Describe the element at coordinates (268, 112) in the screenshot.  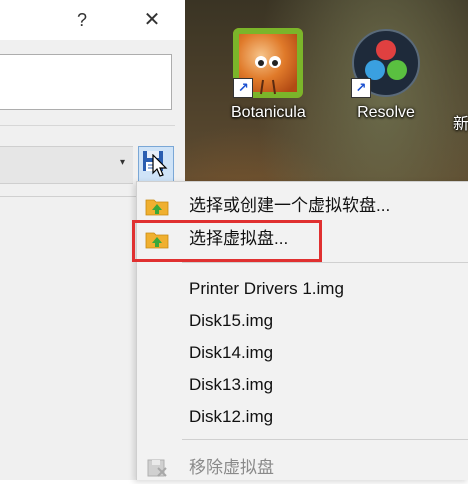
I see `desktop-icon-label: Botanicula` at that location.